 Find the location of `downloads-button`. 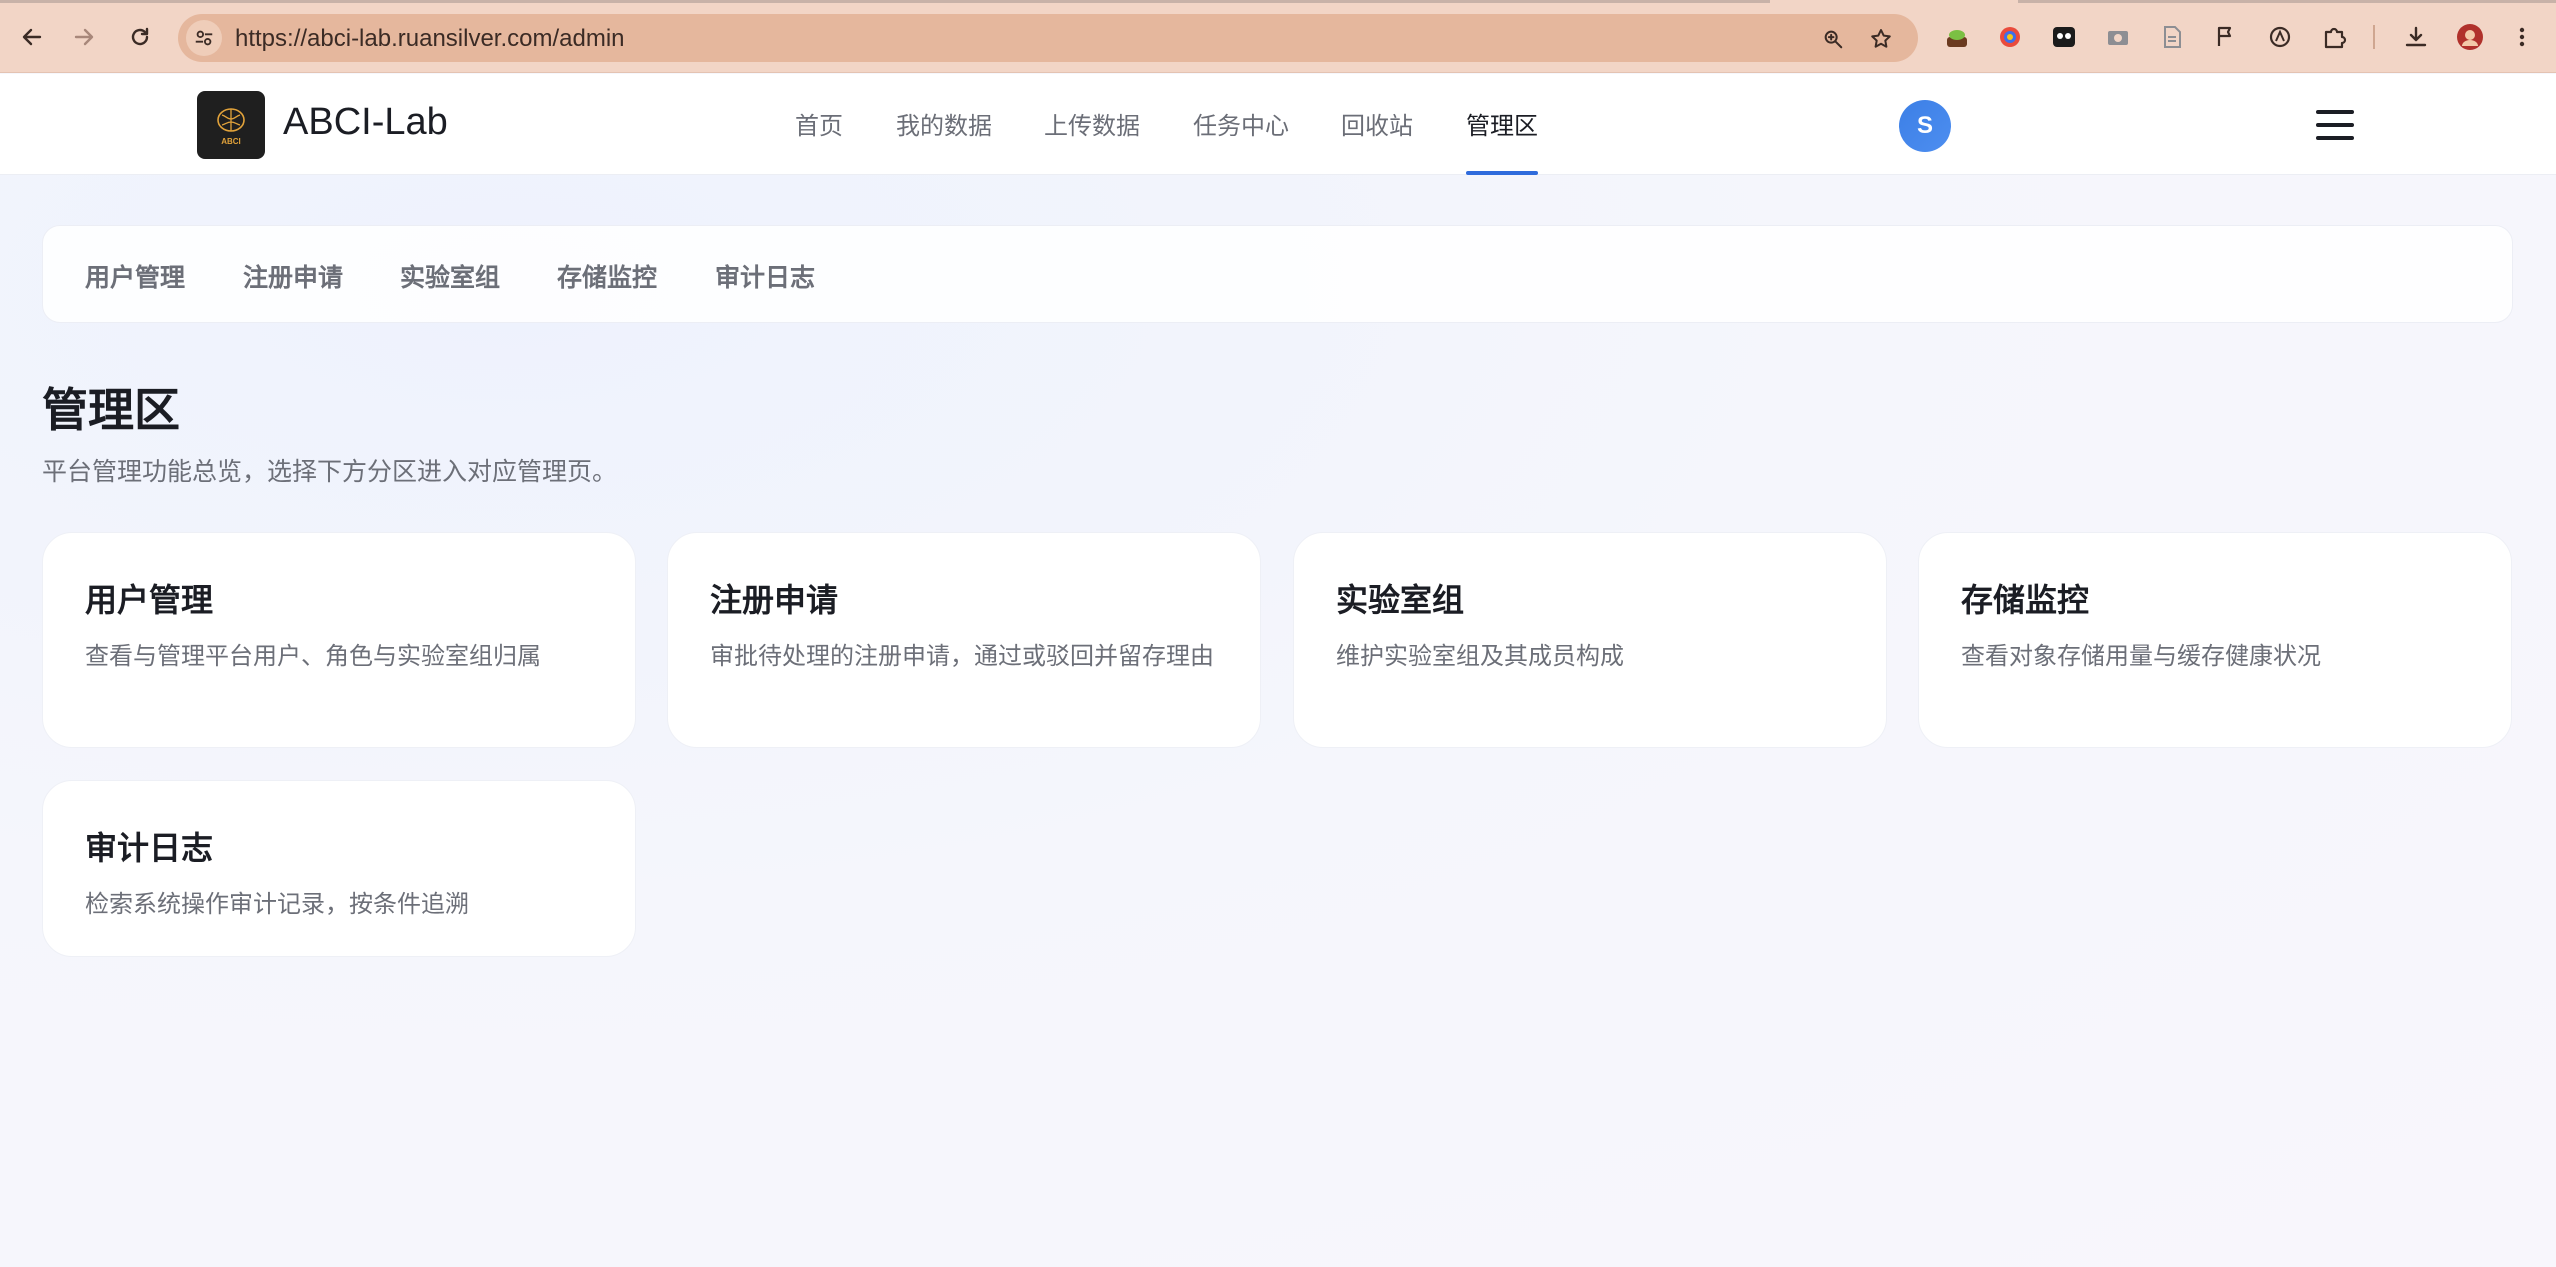

downloads-button is located at coordinates (2416, 37).